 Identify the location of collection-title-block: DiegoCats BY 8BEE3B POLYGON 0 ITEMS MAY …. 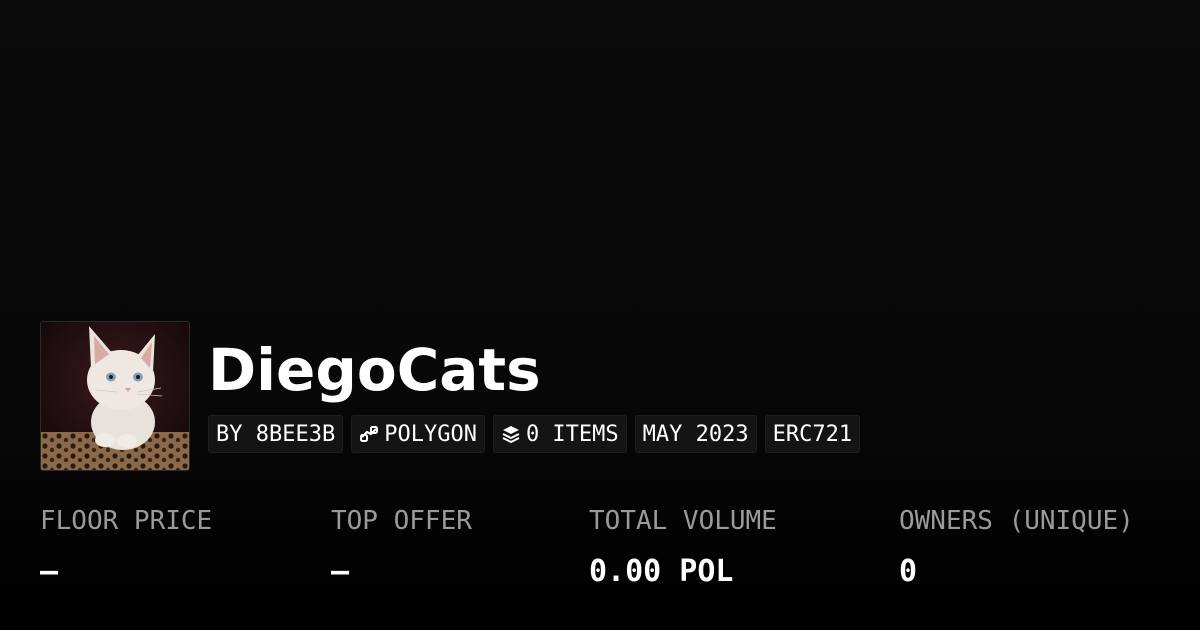
(534, 387).